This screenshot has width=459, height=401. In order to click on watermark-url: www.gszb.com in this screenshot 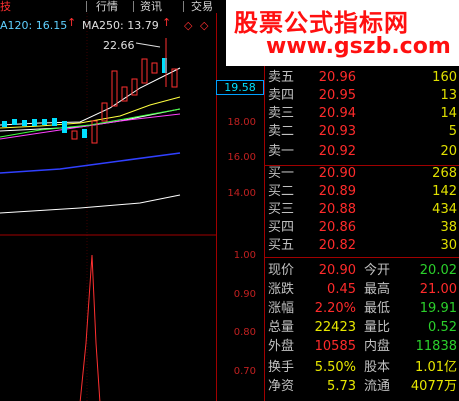, I will do `click(358, 46)`.